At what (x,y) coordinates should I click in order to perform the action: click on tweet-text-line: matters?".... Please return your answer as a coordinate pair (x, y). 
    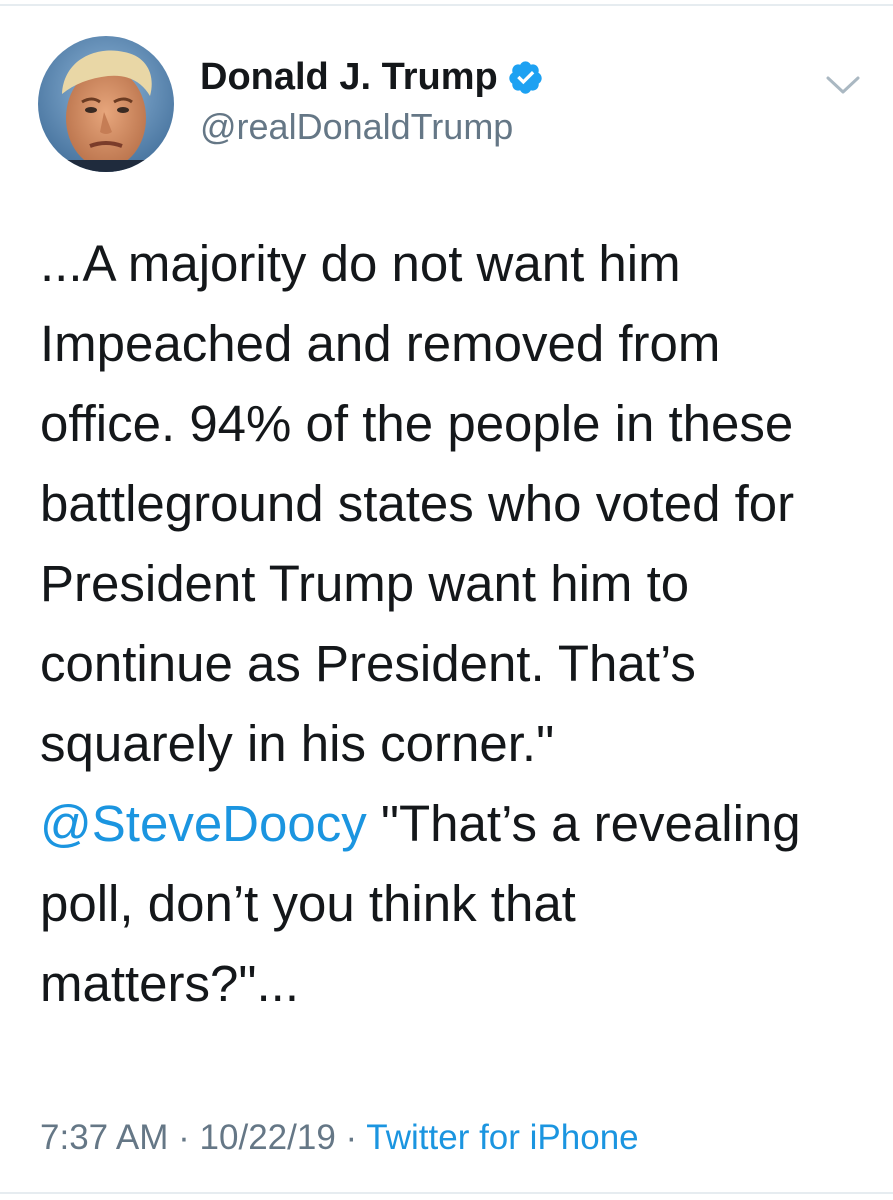
    Looking at the image, I should click on (170, 983).